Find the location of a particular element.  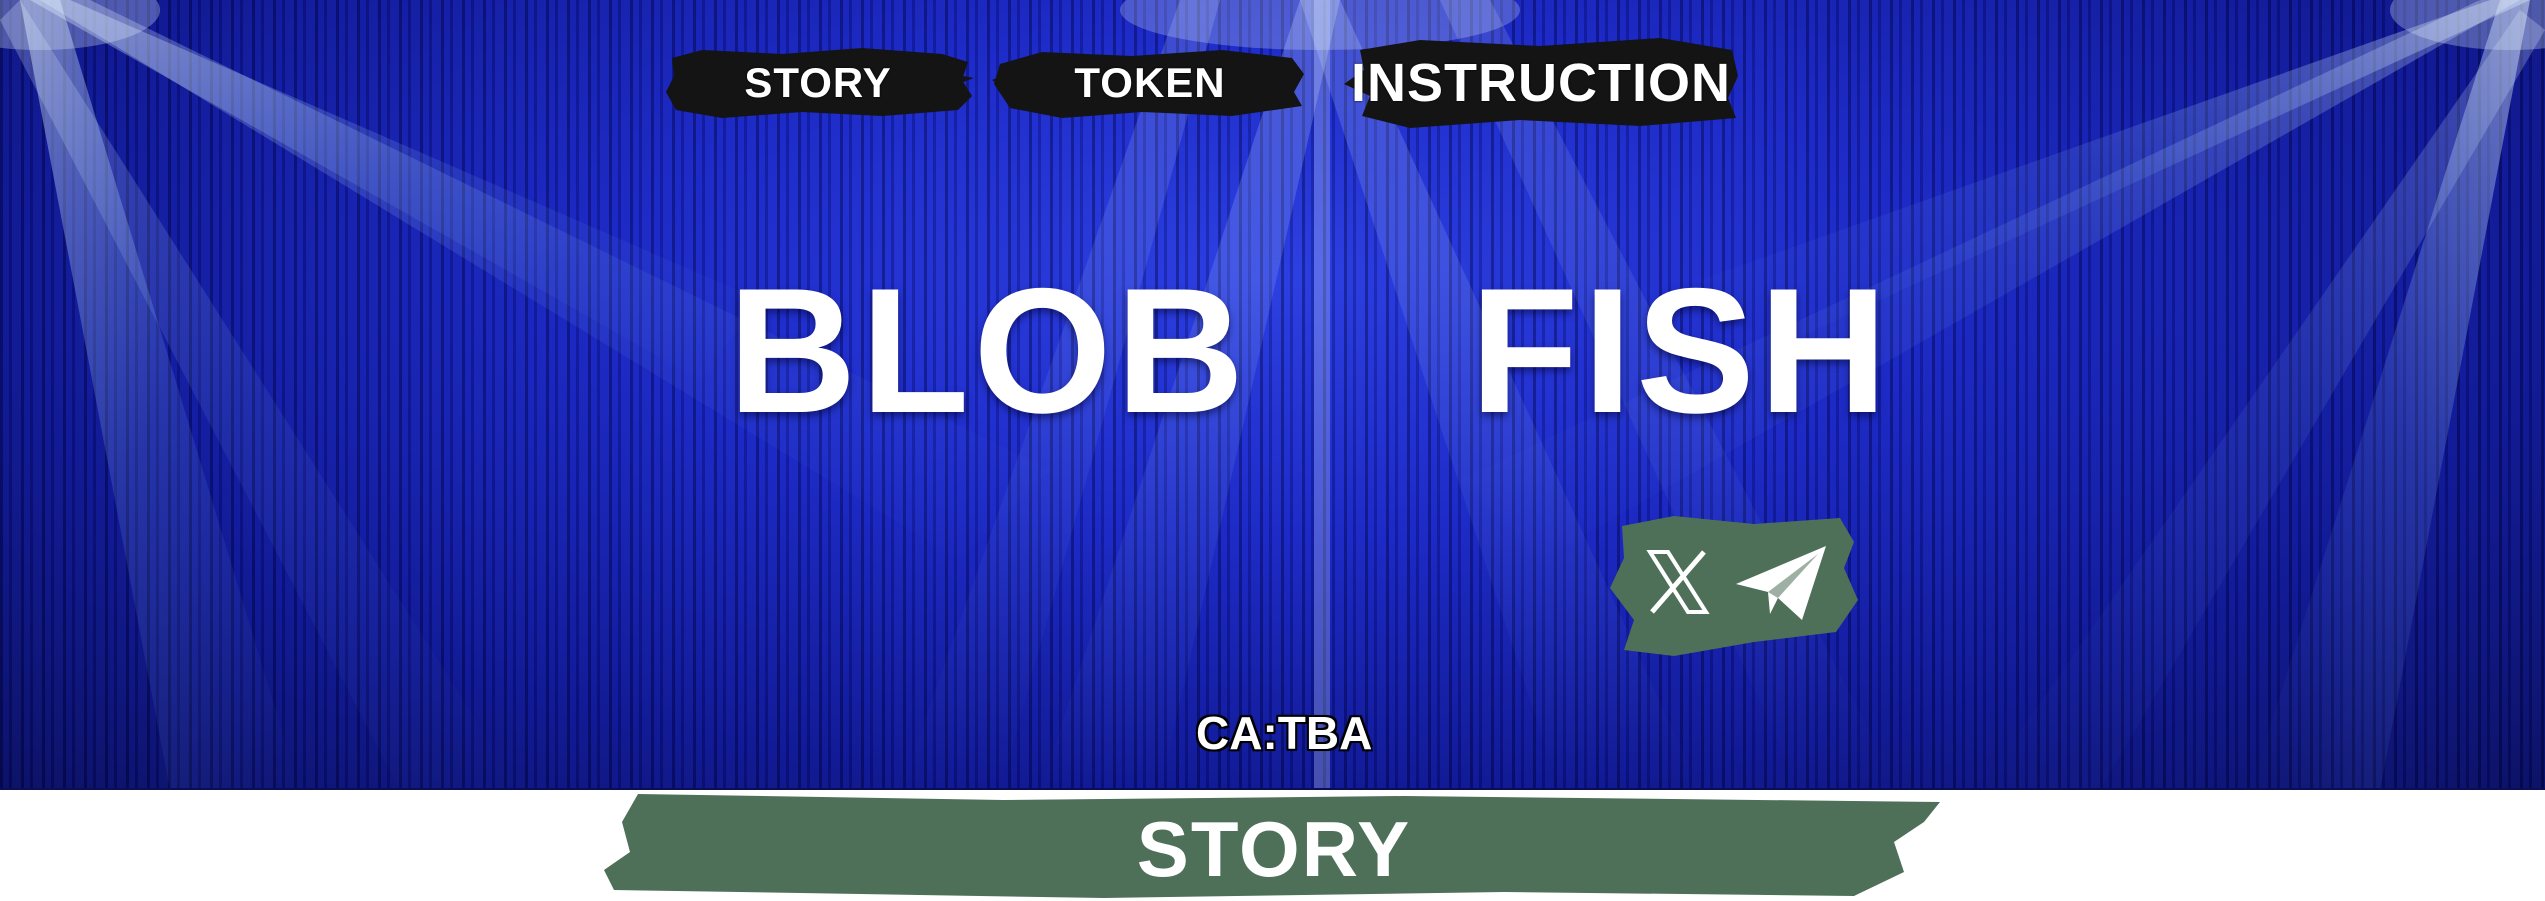

hero-title-fish: FISH is located at coordinates (1681, 350).